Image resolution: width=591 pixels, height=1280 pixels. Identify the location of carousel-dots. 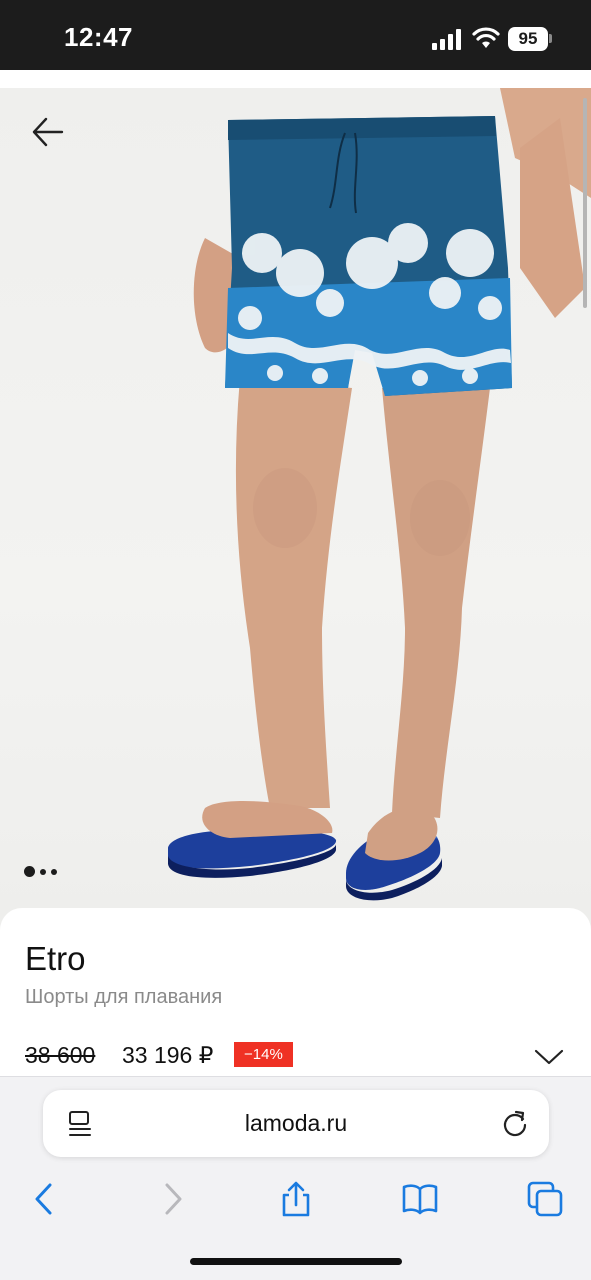
(40, 871).